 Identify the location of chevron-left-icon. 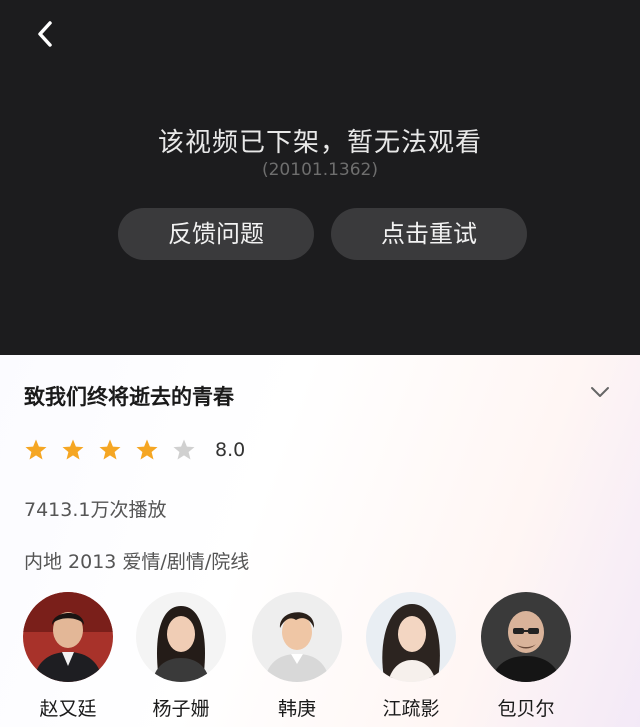
(45, 34).